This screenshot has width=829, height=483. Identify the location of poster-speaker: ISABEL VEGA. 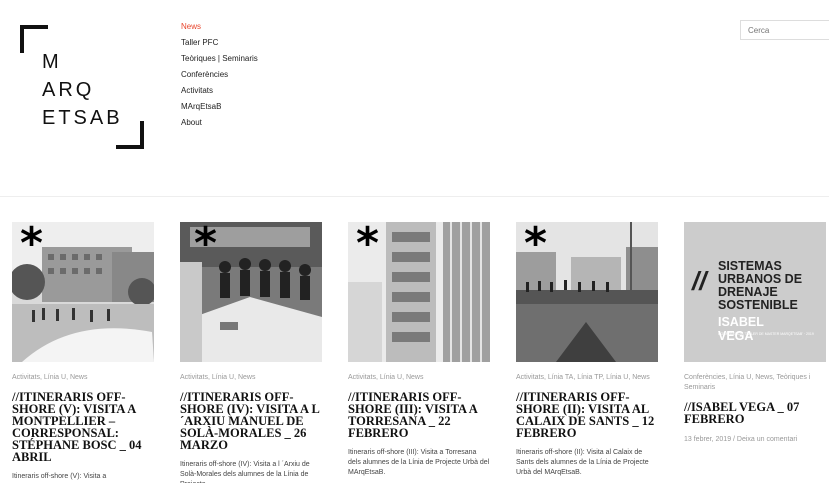
(741, 329).